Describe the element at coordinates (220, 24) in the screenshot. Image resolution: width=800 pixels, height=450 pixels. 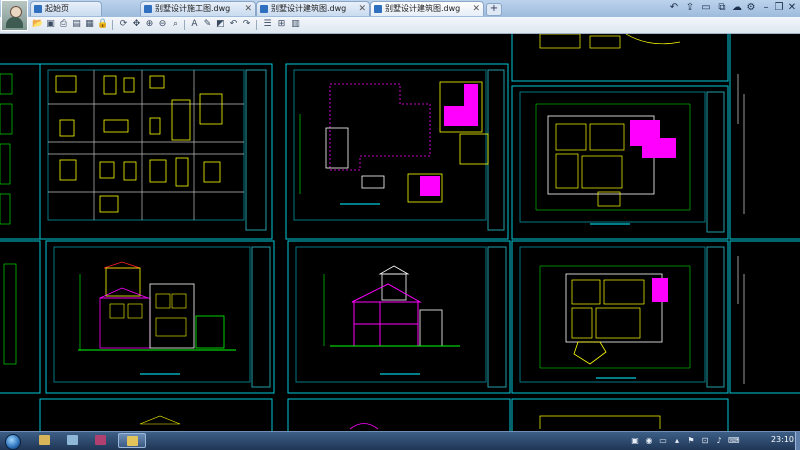
I see `eraser-icon: ◩` at that location.